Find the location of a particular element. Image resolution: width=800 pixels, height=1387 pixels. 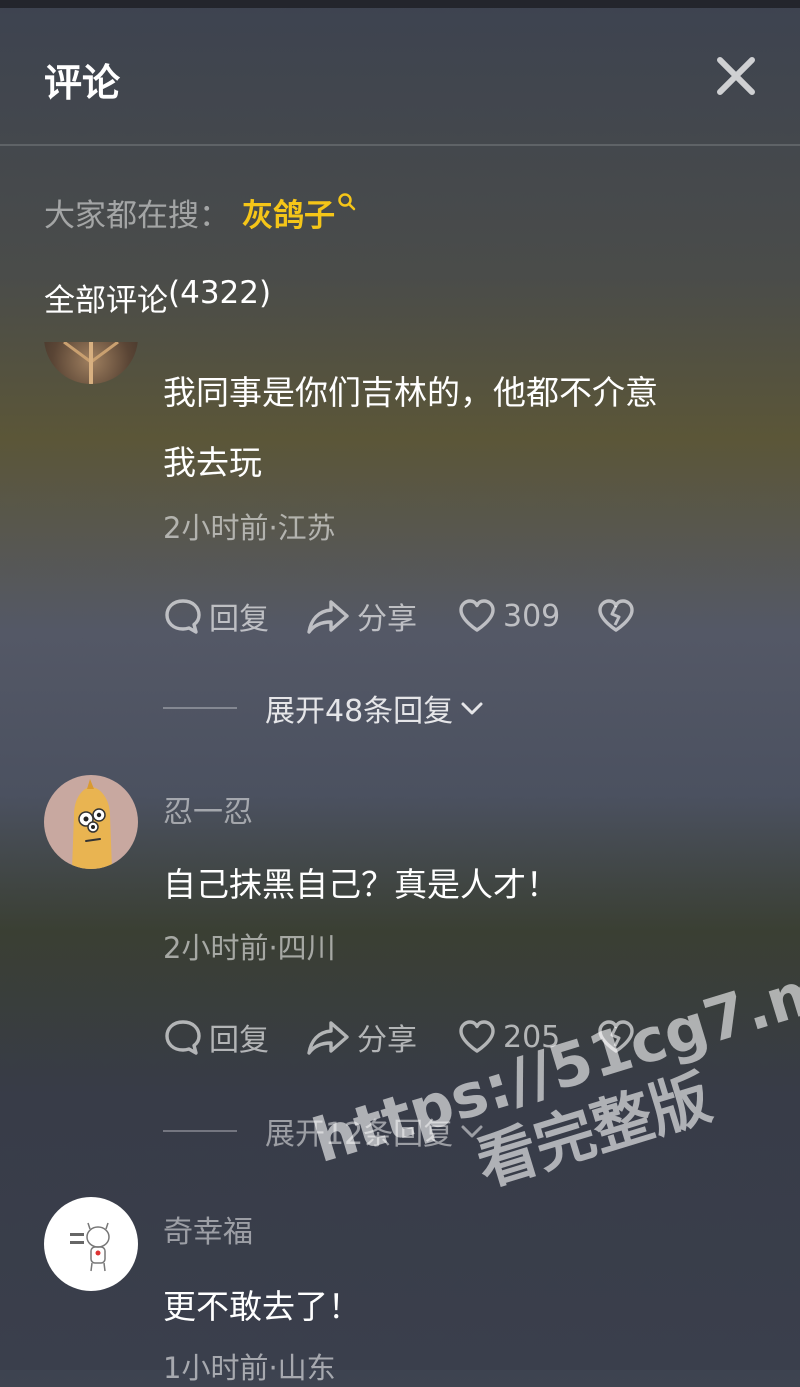

status-bar is located at coordinates (400, 4).